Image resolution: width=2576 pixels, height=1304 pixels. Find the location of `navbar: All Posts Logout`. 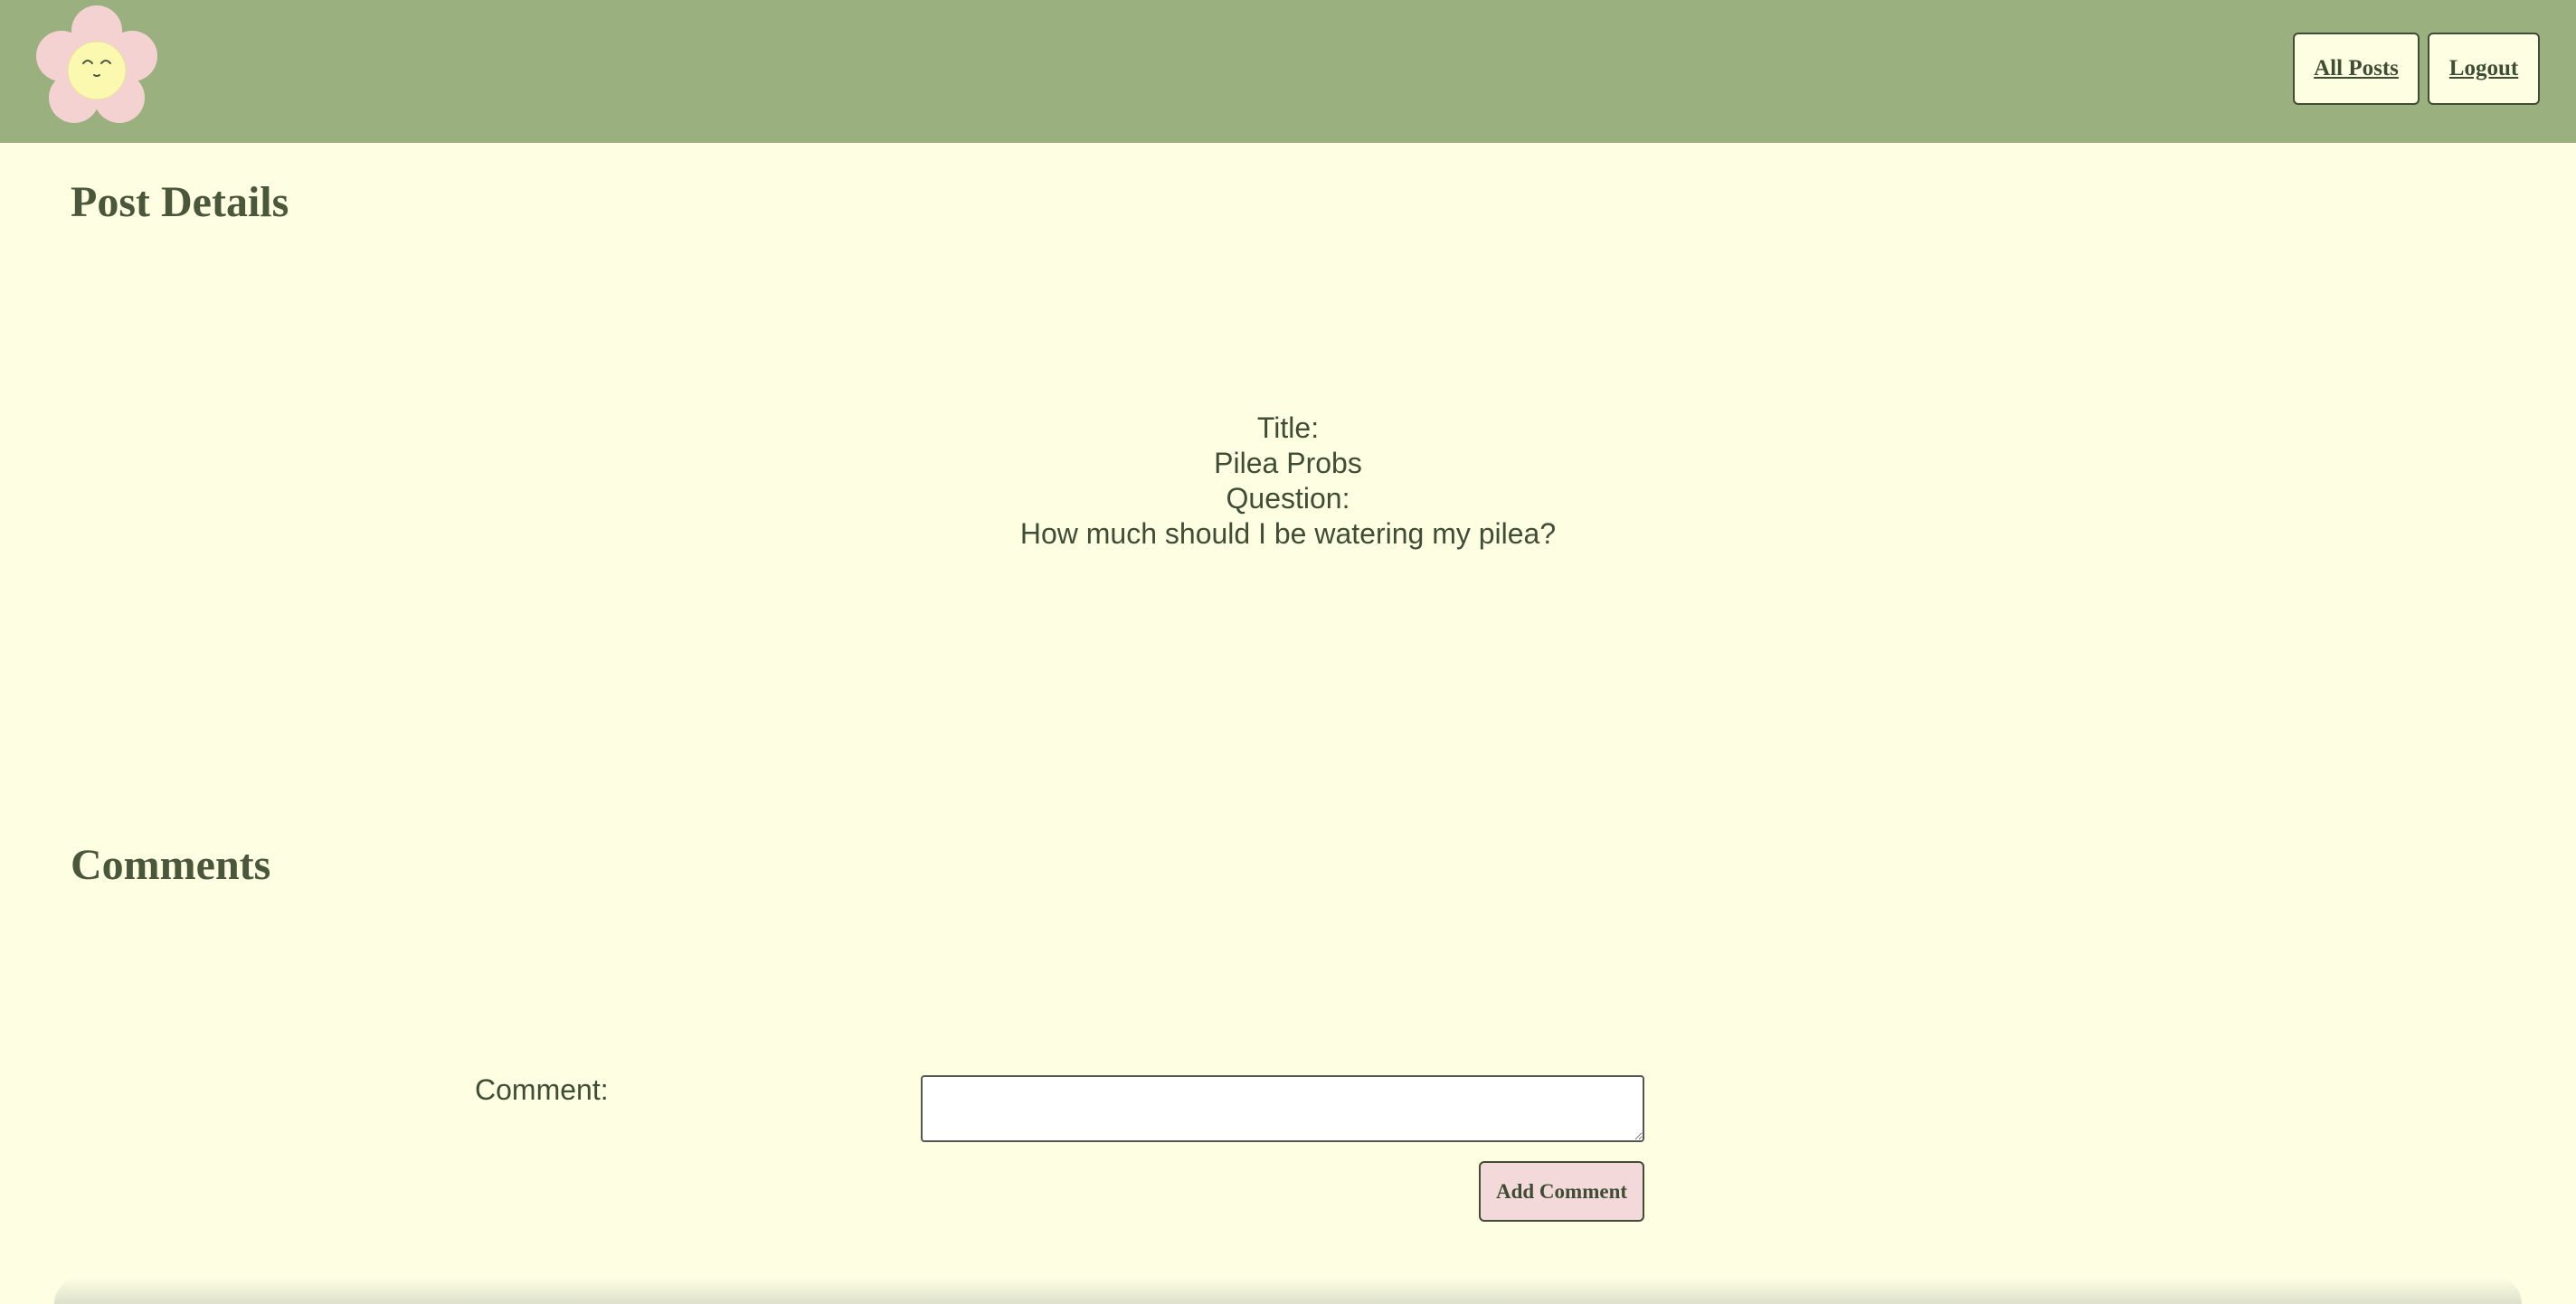

navbar: All Posts Logout is located at coordinates (1288, 71).